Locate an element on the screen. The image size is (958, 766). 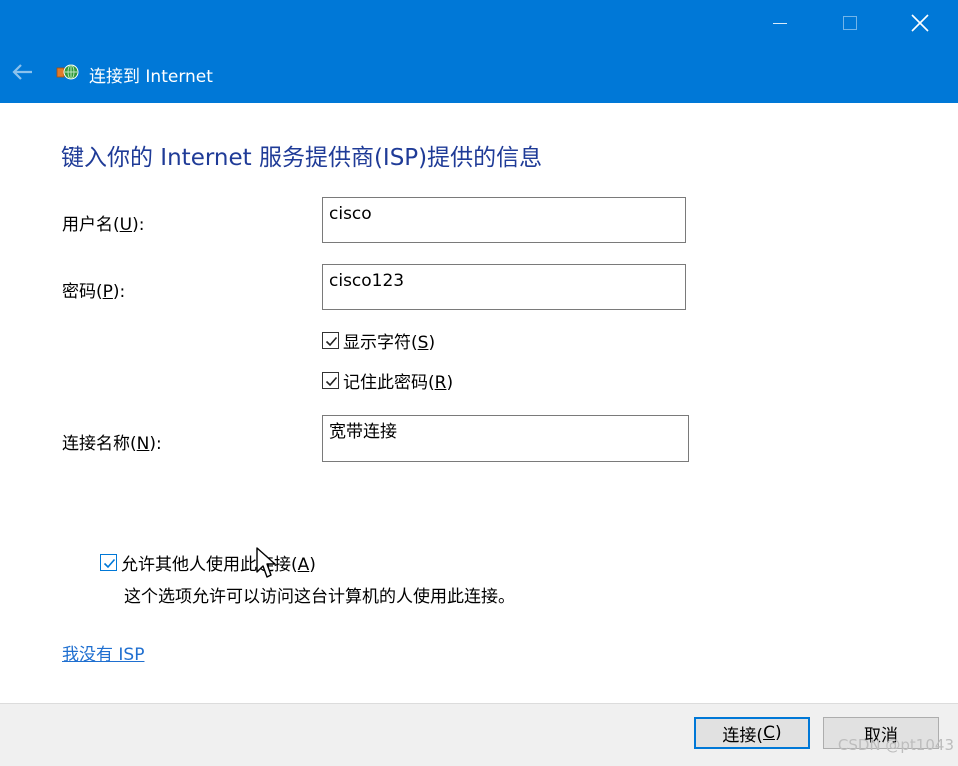
mouse-cursor-icon is located at coordinates (266, 562).